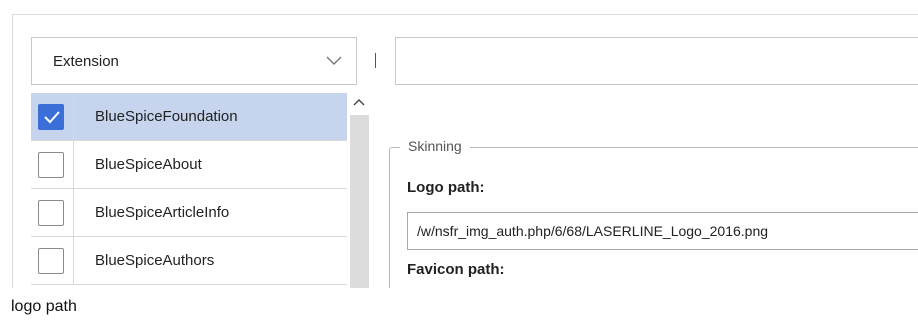 This screenshot has width=918, height=327. I want to click on chevron-up-icon, so click(359, 102).